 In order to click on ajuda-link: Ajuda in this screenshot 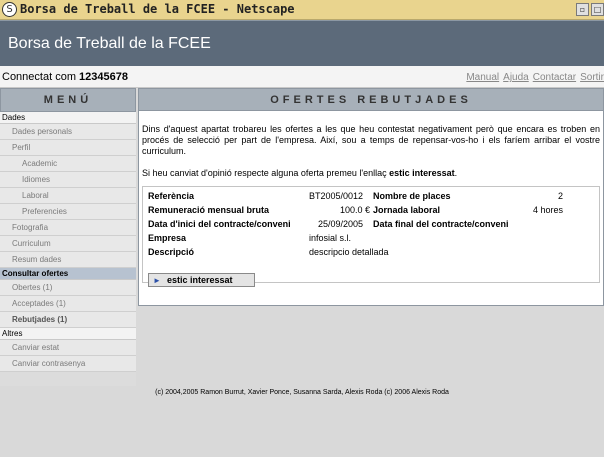, I will do `click(516, 77)`.